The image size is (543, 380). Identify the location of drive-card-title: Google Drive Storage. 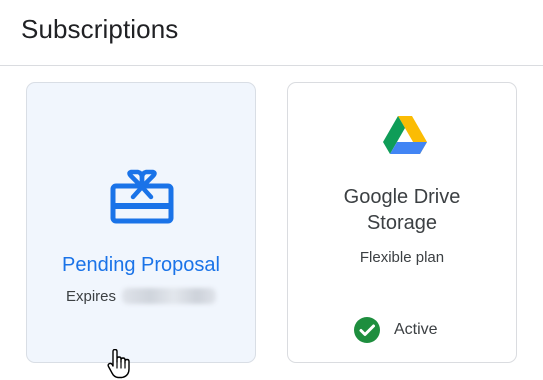
(402, 210).